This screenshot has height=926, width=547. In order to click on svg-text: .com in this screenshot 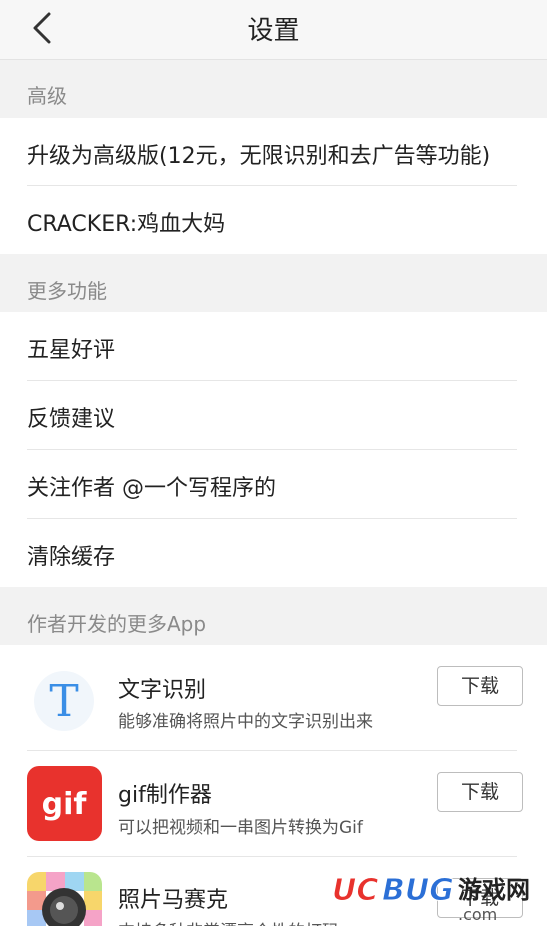, I will do `click(477, 914)`.